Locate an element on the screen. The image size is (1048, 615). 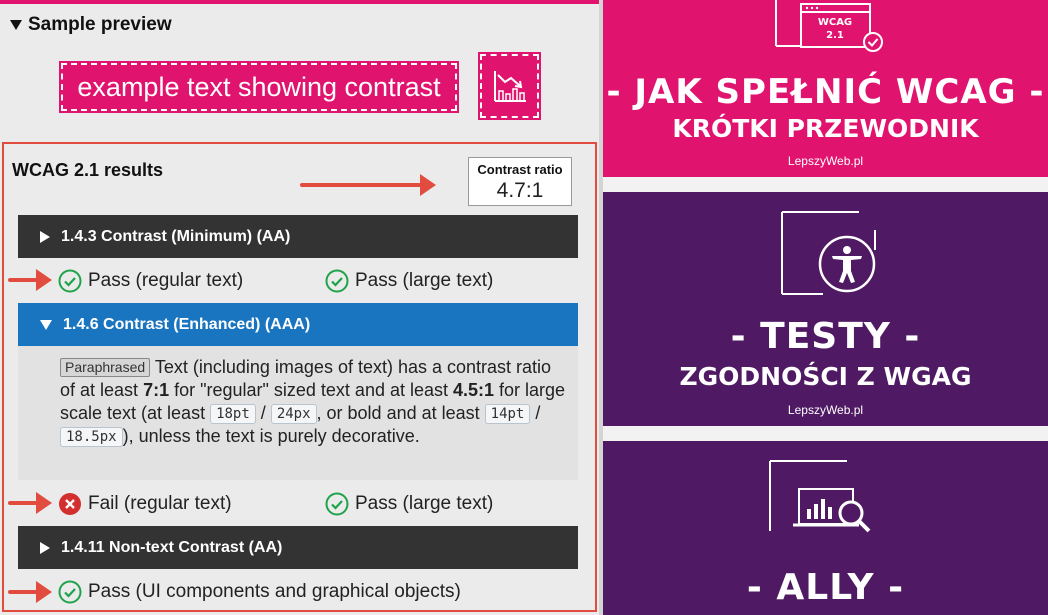
desc-code: 24px is located at coordinates (293, 414).